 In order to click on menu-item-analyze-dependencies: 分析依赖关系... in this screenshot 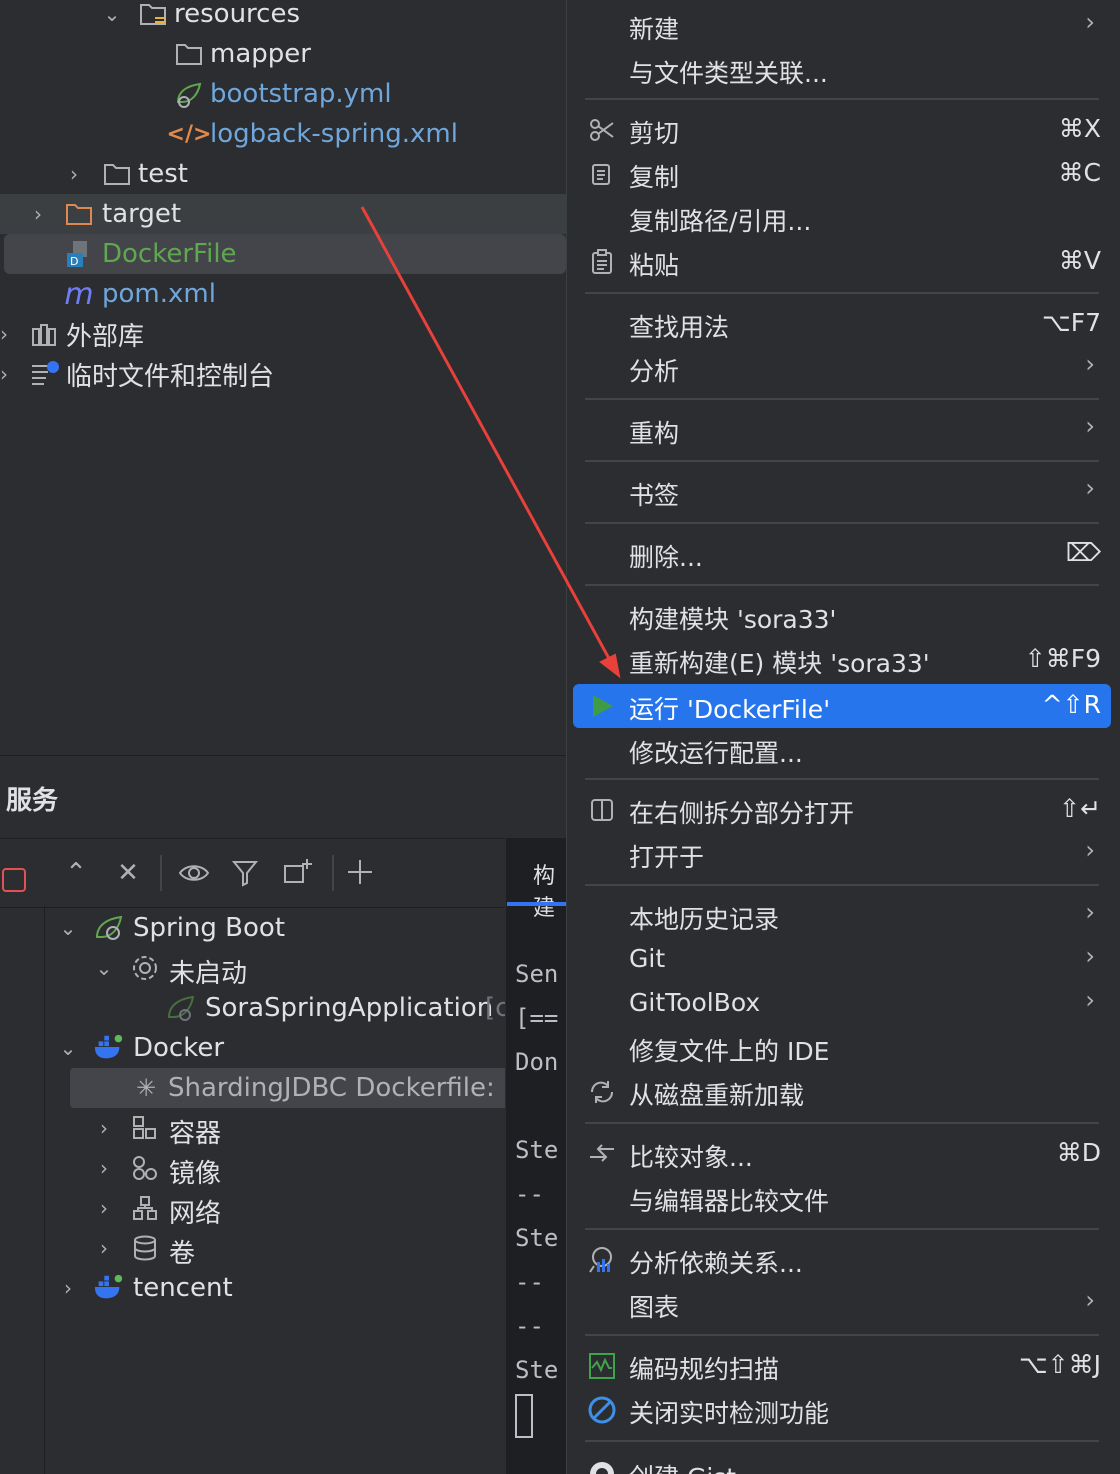, I will do `click(842, 1260)`.